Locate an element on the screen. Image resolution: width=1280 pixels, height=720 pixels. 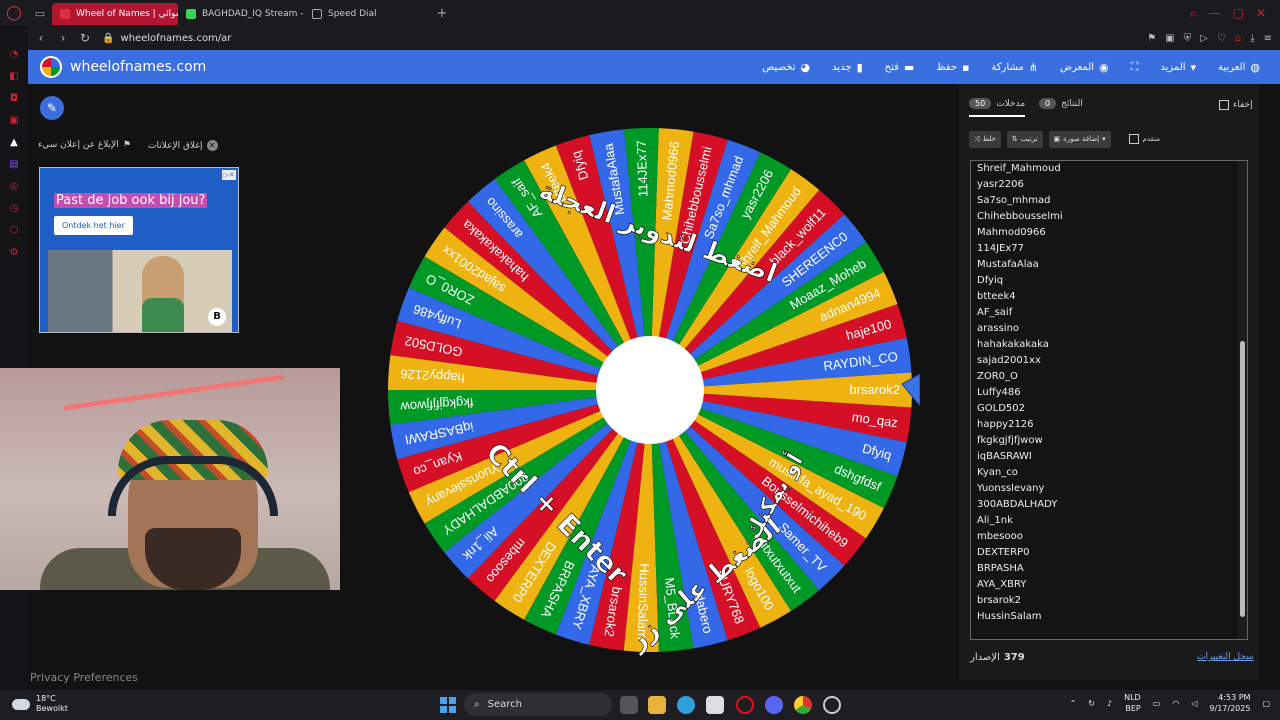
snapshot-icon: ▣ is located at coordinates (1169, 38).